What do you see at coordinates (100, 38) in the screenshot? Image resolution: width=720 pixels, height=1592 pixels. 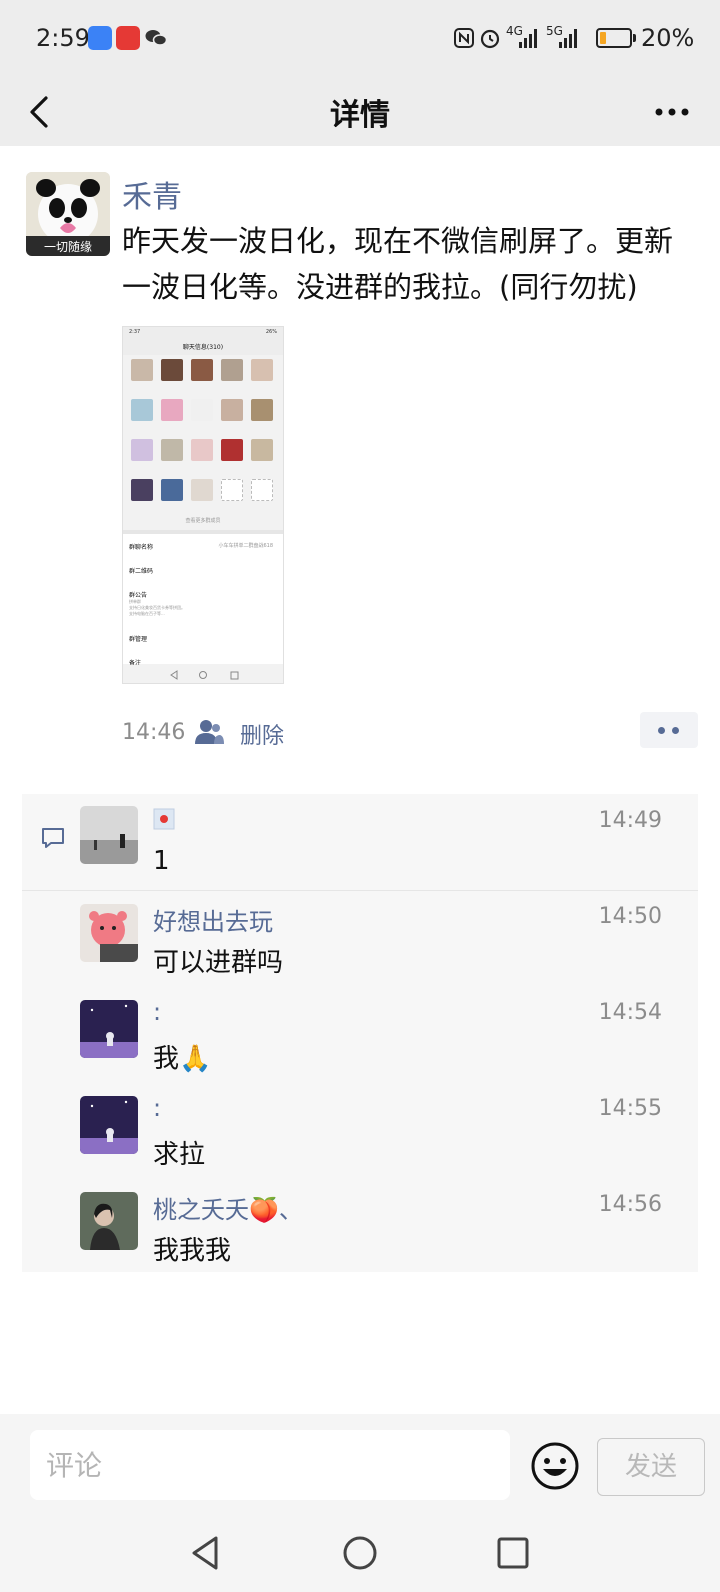 I see `app-notification-icon` at bounding box center [100, 38].